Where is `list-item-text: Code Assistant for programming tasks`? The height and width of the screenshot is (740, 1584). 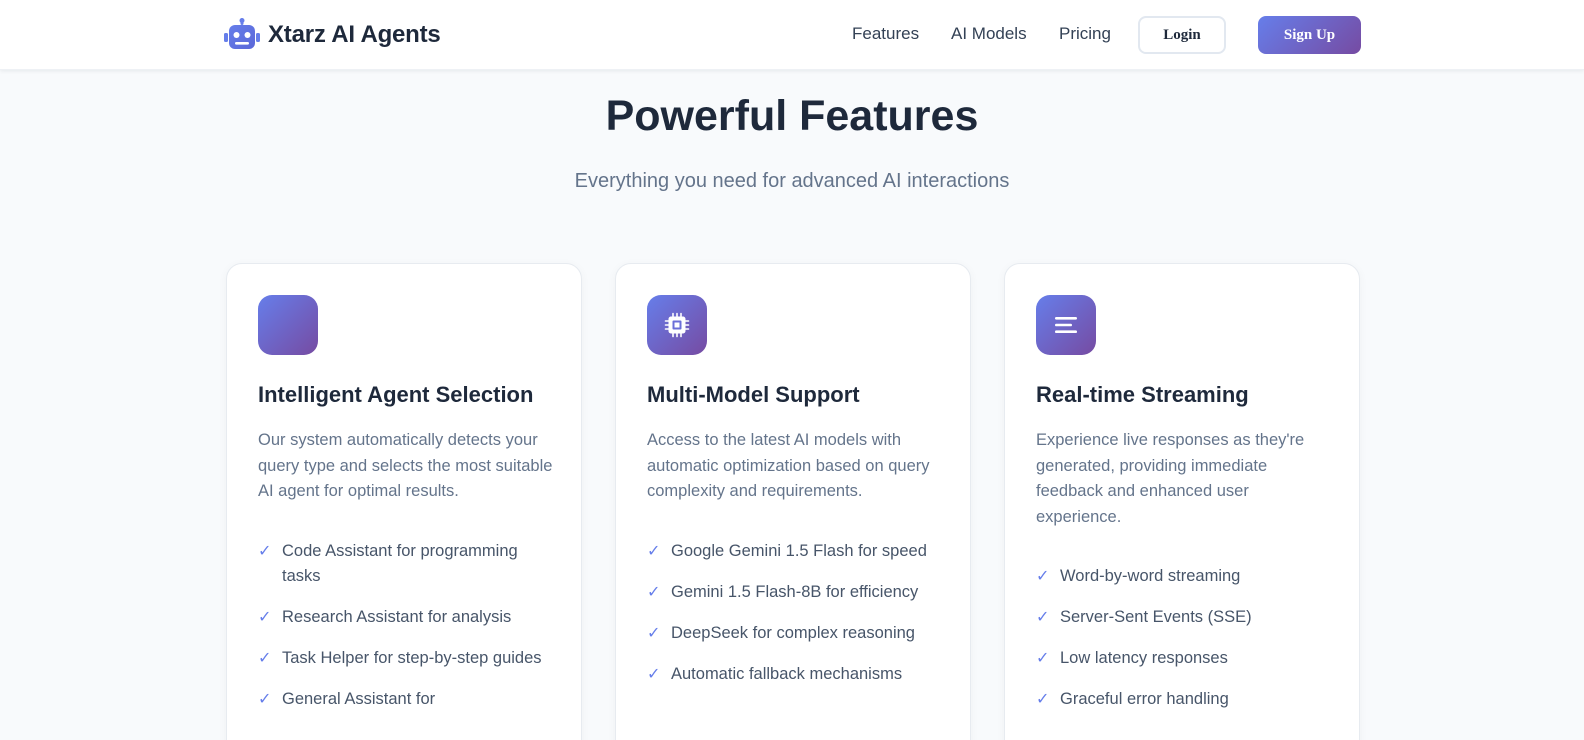
list-item-text: Code Assistant for programming tasks is located at coordinates (400, 563).